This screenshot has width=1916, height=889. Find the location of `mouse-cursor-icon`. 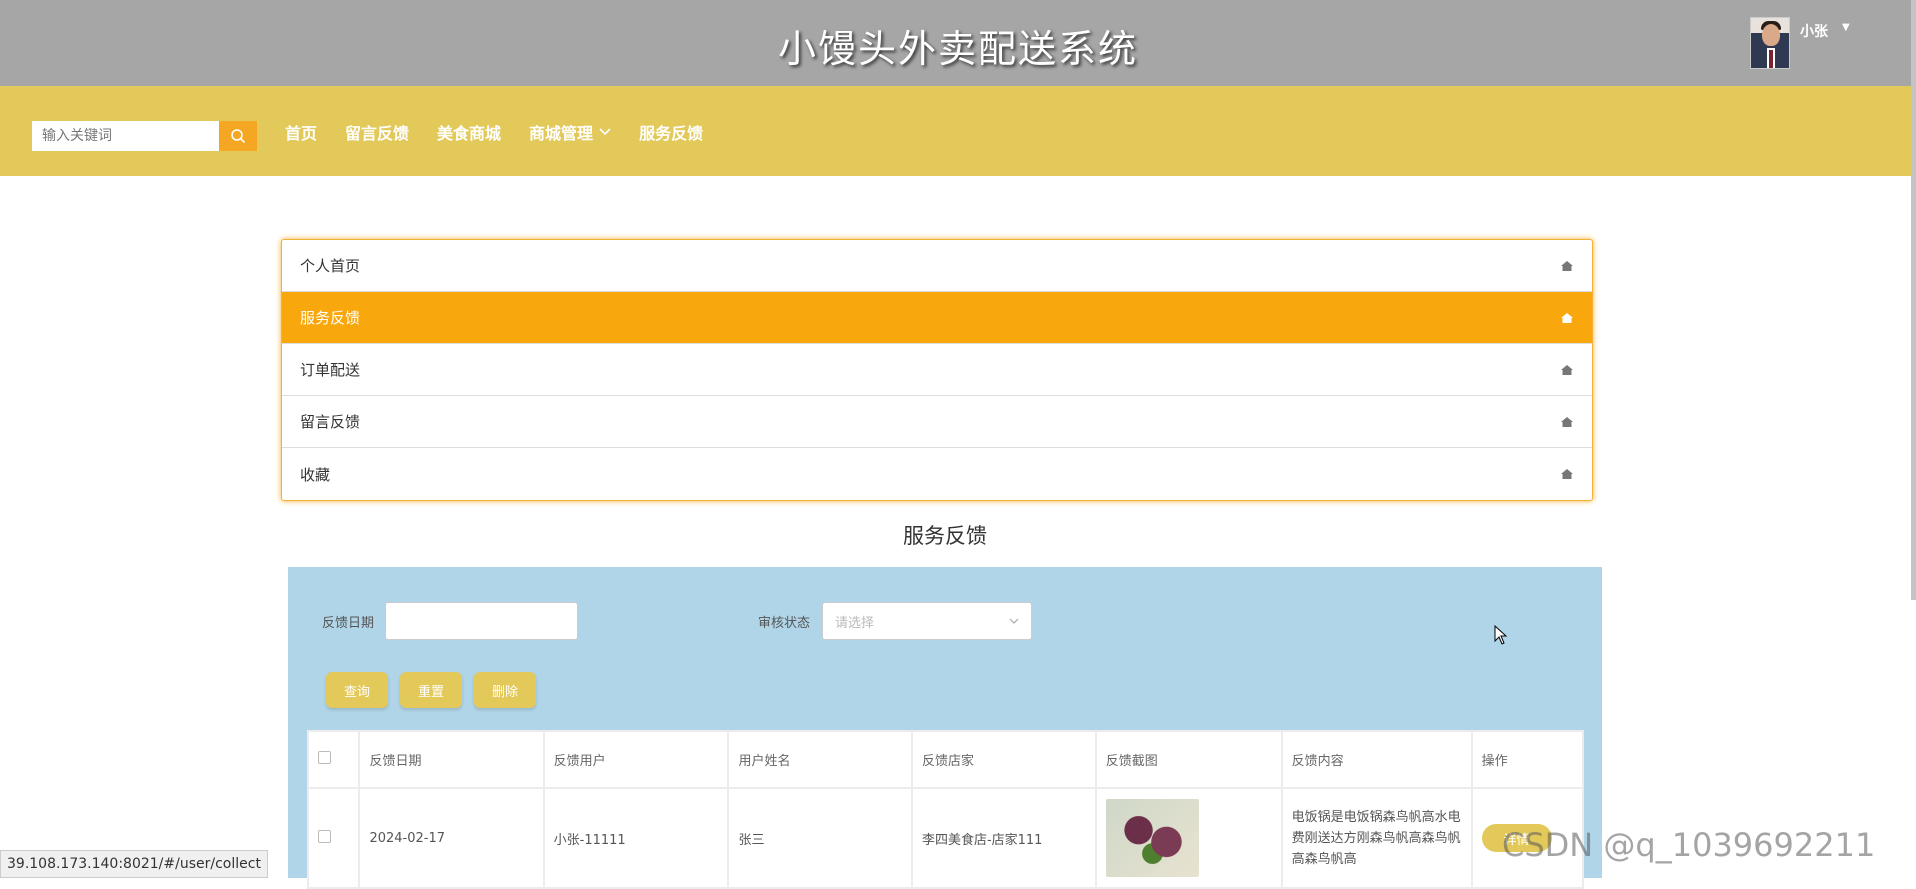

mouse-cursor-icon is located at coordinates (1501, 635).